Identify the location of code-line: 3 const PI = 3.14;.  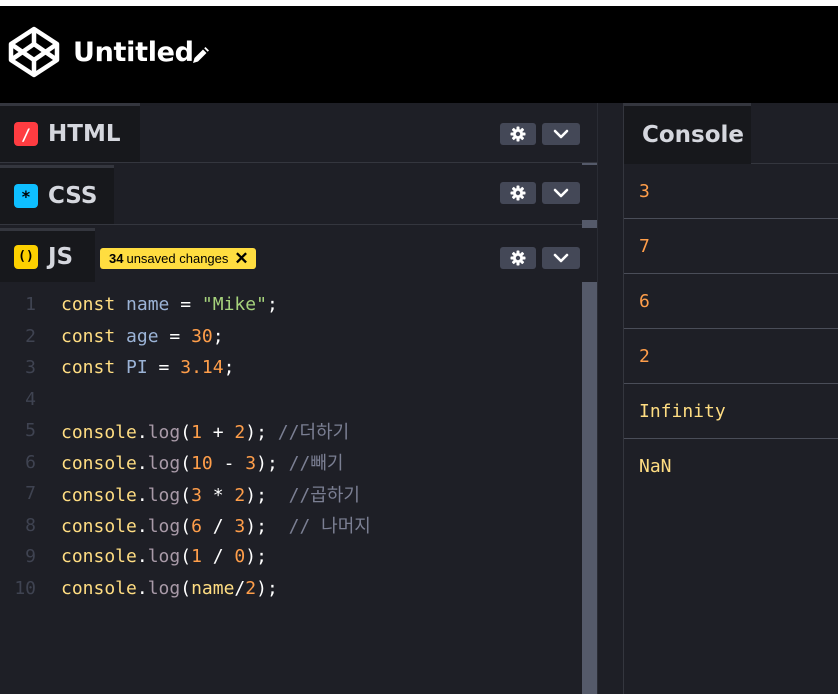
(117, 367).